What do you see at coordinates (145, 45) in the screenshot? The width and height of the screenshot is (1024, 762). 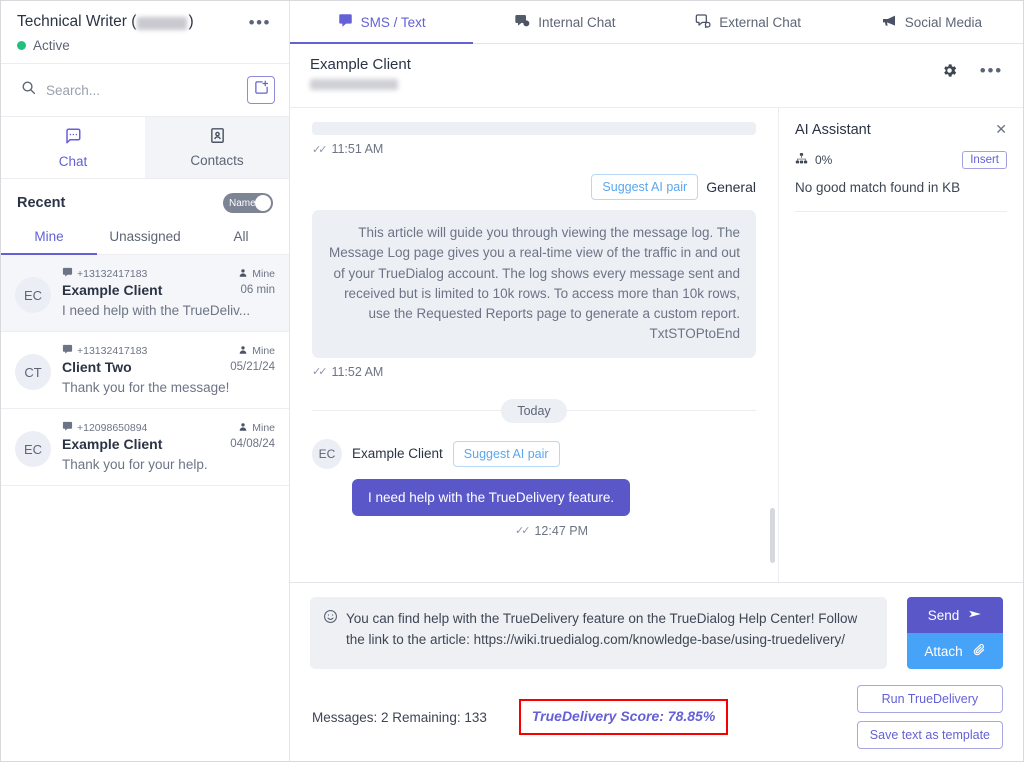 I see `sidebar-user-status: Active` at bounding box center [145, 45].